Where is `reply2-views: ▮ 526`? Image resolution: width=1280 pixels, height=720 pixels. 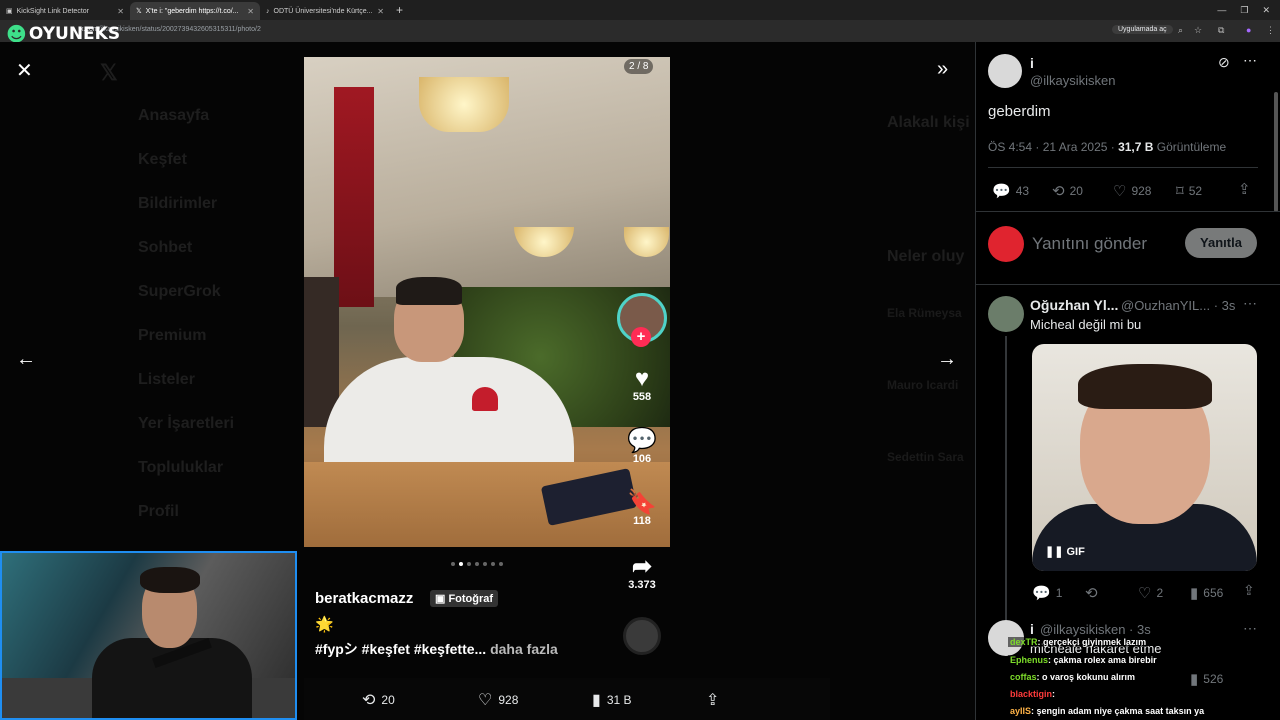
reply2-views: ▮ 526 is located at coordinates (1206, 679).